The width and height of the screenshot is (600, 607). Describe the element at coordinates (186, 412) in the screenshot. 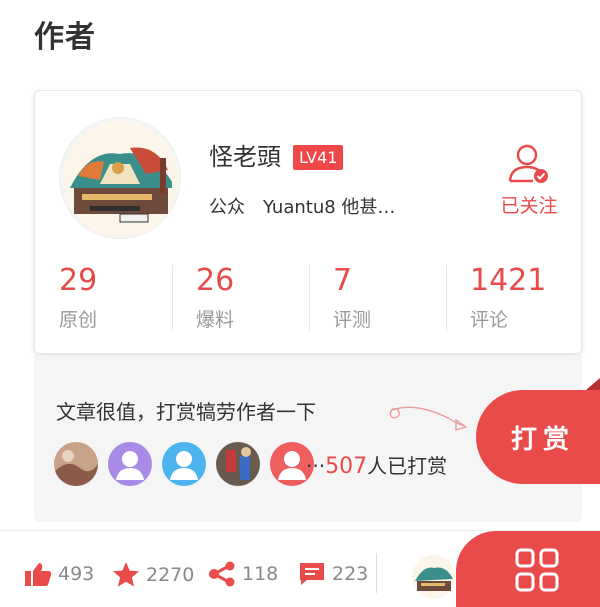

I see `reward-prompt: 文章很值，打赏犒劳作者一下` at that location.